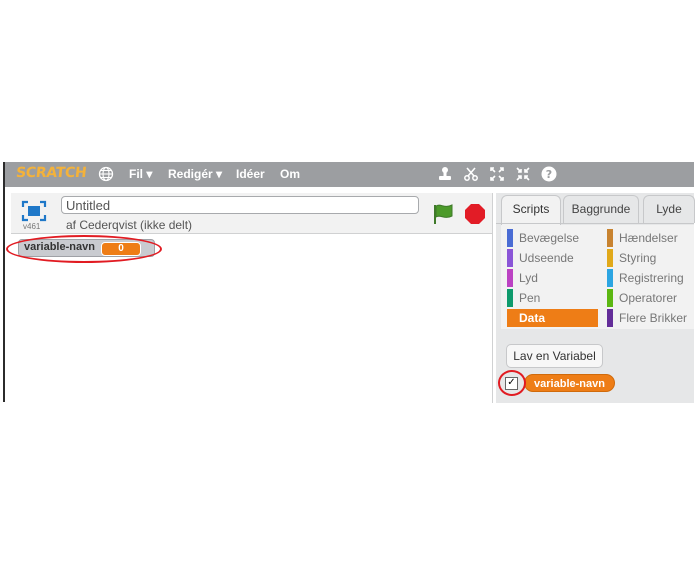 This screenshot has width=696, height=564. Describe the element at coordinates (445, 174) in the screenshot. I see `duplicate-stamp-icon` at that location.